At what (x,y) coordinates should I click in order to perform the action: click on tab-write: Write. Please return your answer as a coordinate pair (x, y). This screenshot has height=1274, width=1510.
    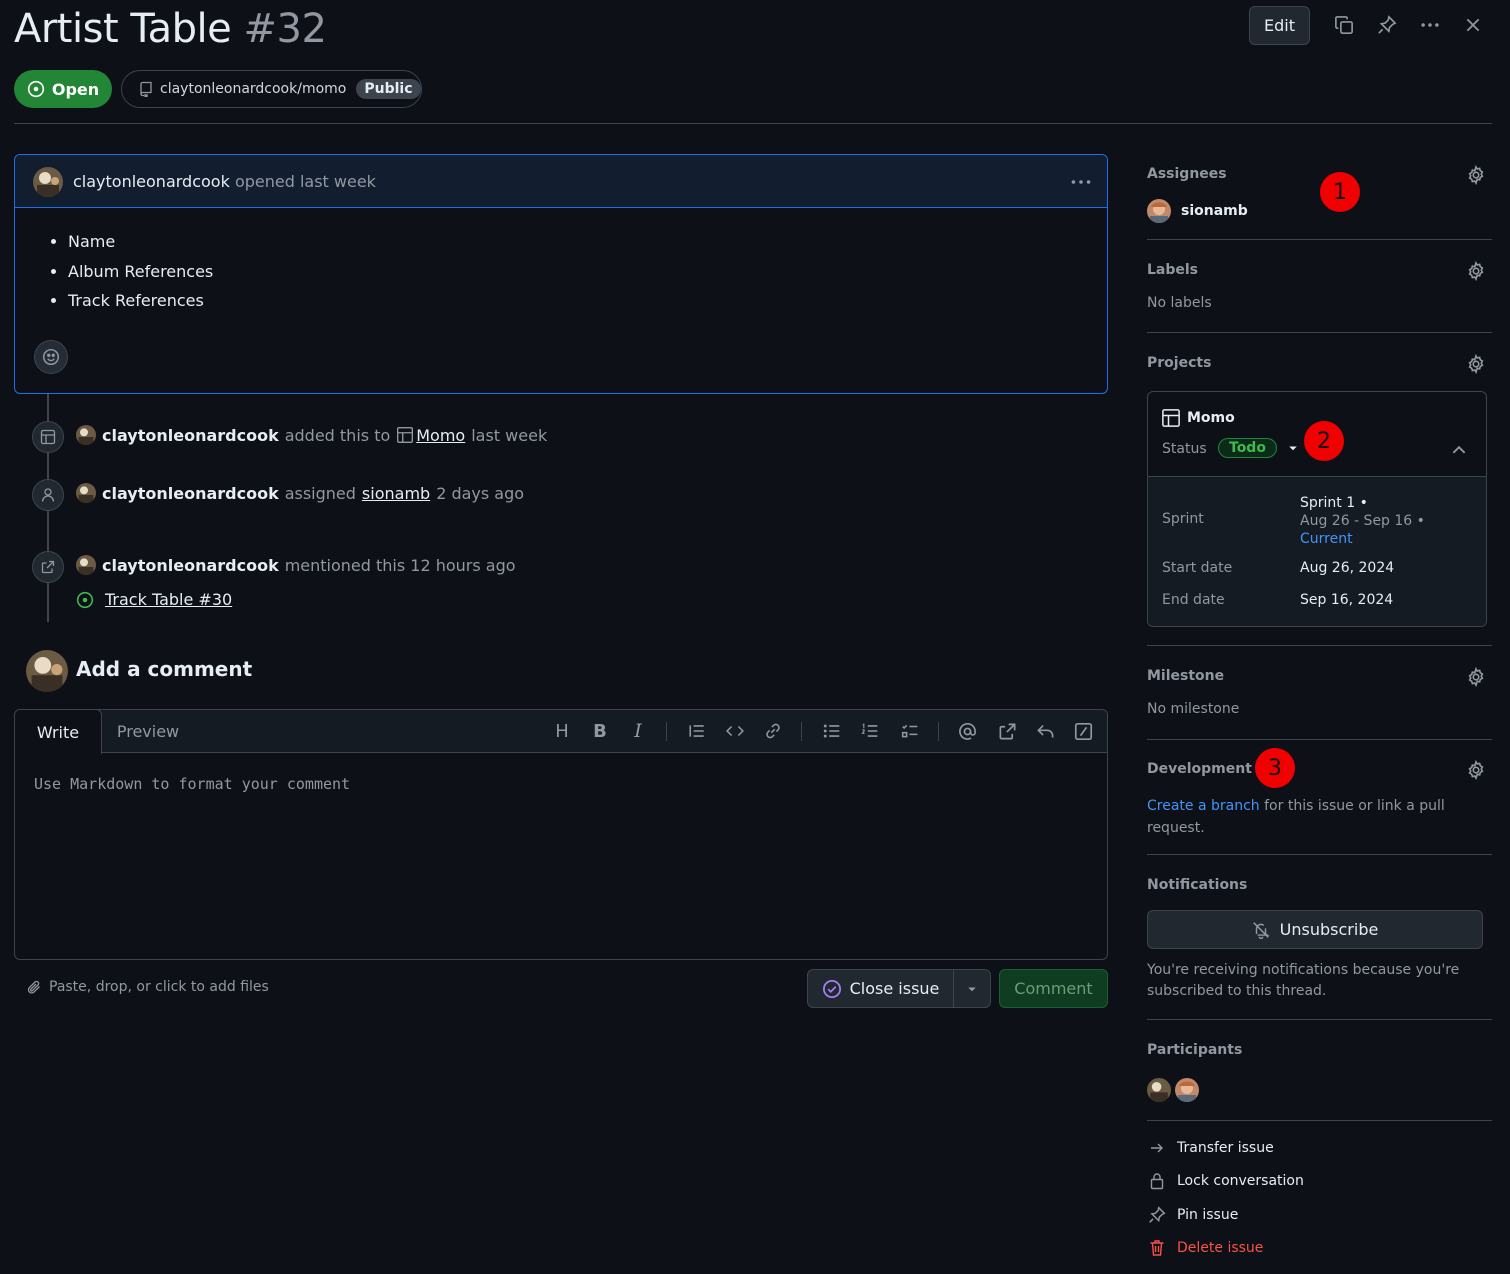
    Looking at the image, I should click on (58, 732).